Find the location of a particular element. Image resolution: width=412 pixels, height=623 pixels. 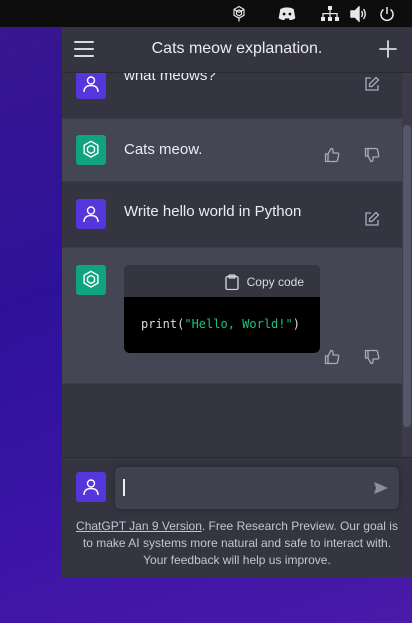

message-text: Write hello world in Python is located at coordinates (213, 211).